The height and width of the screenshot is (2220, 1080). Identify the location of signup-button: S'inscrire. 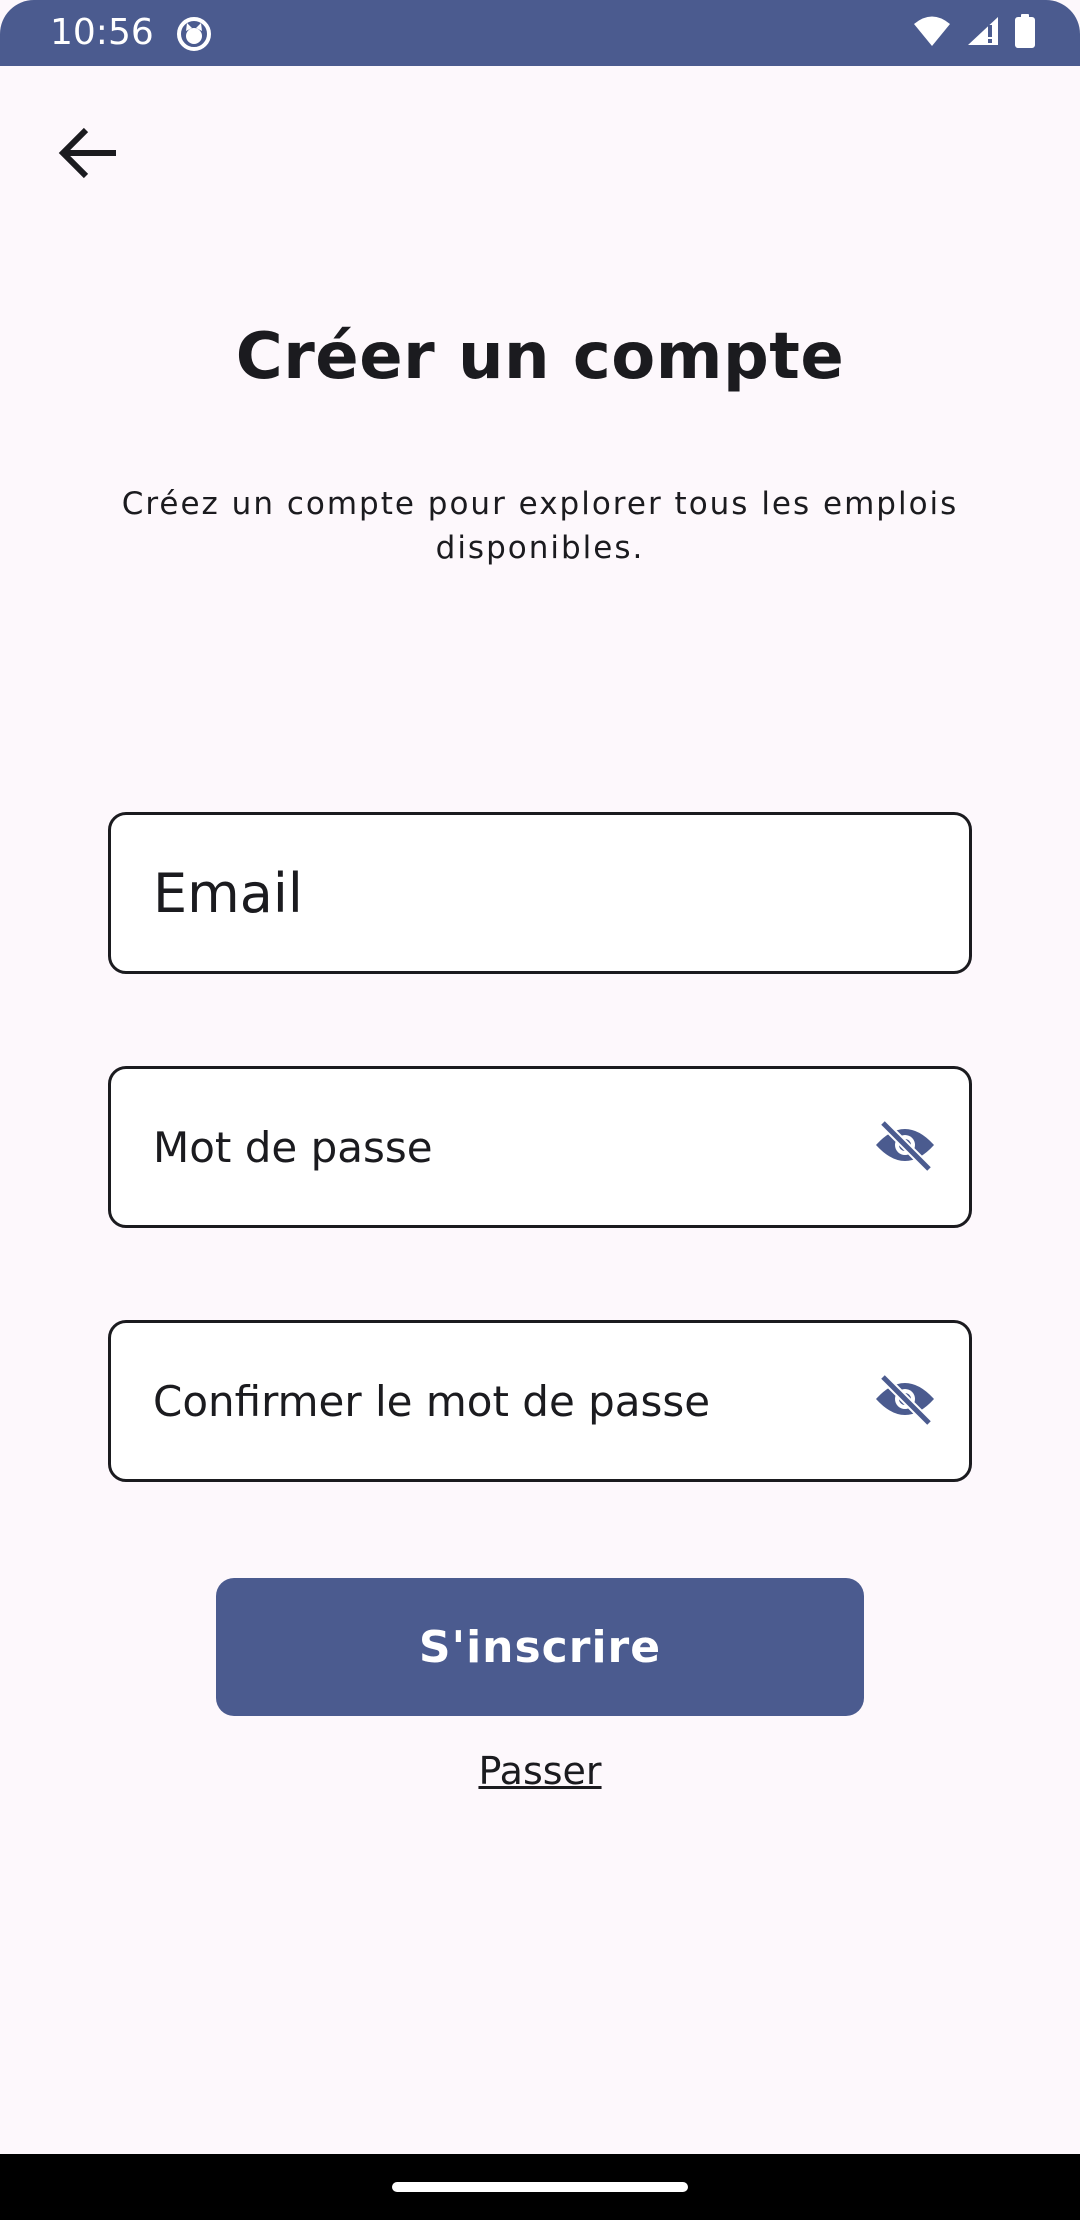
(540, 1647).